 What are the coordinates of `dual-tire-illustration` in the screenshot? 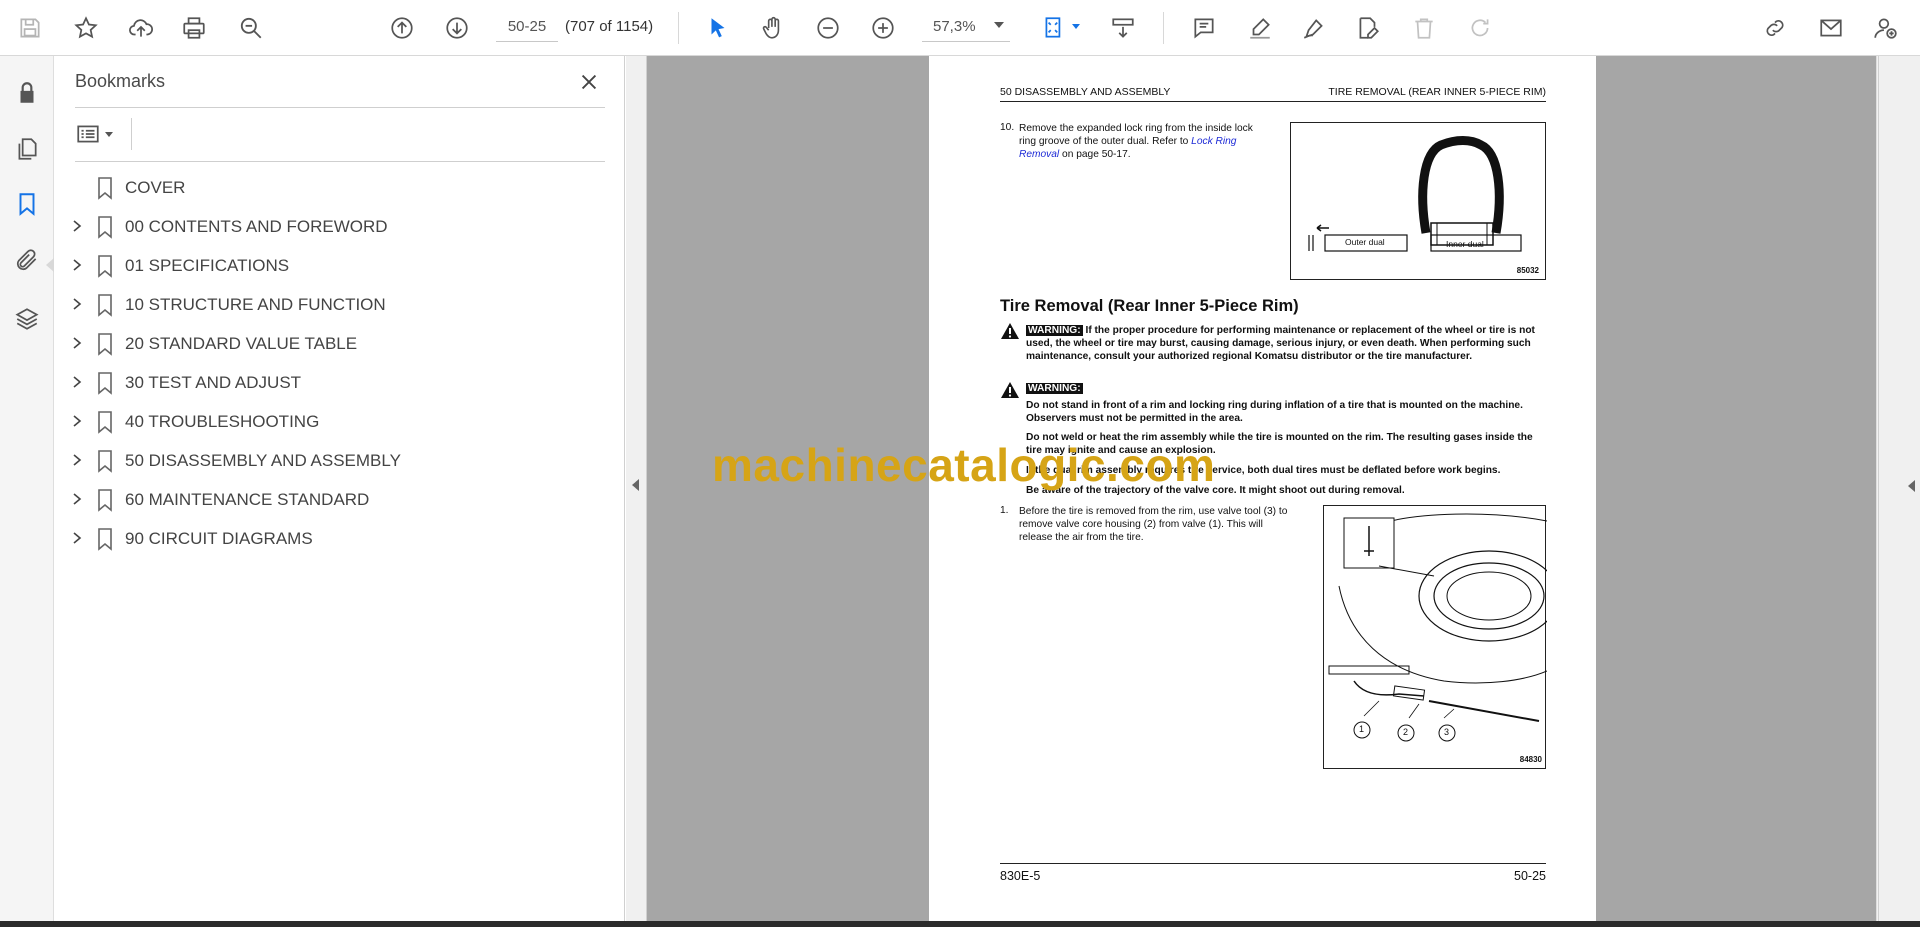 It's located at (1415, 194).